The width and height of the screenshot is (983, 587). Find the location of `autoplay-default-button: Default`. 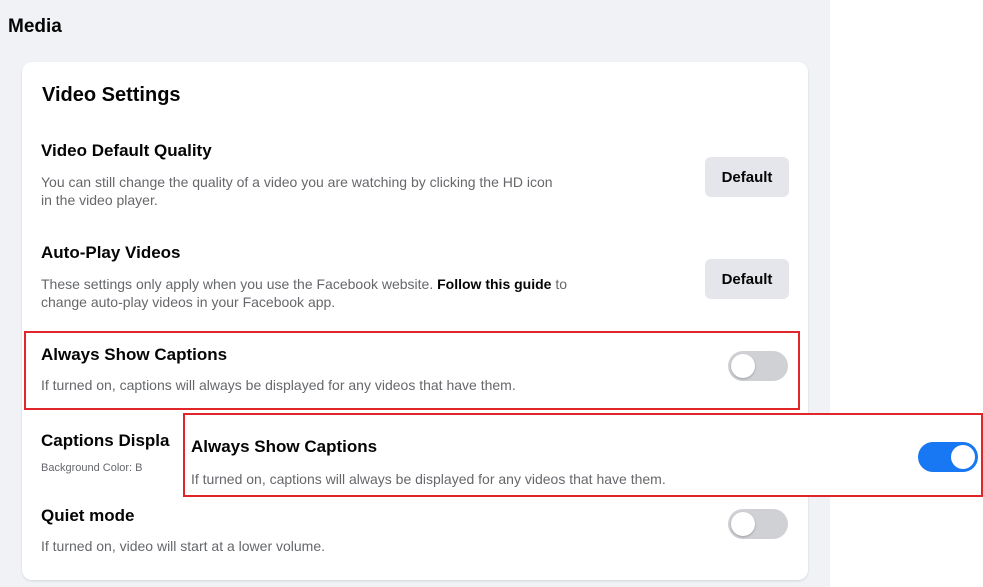

autoplay-default-button: Default is located at coordinates (747, 279).